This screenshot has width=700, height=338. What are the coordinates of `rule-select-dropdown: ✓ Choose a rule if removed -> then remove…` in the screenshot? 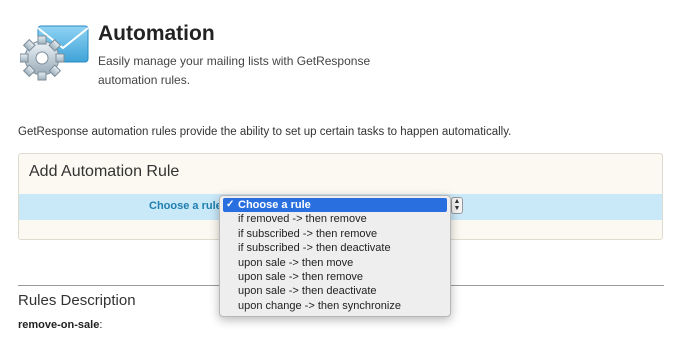 It's located at (335, 256).